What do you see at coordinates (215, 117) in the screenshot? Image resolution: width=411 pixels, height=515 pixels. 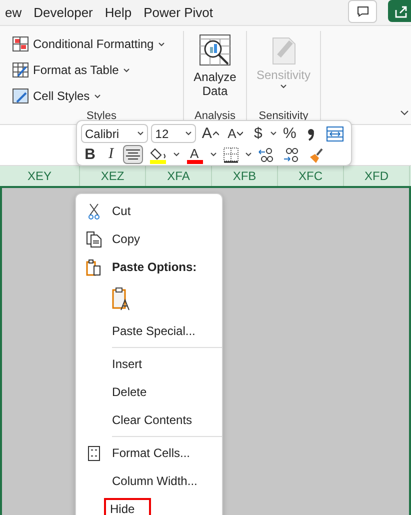 I see `group-label: Analysis` at bounding box center [215, 117].